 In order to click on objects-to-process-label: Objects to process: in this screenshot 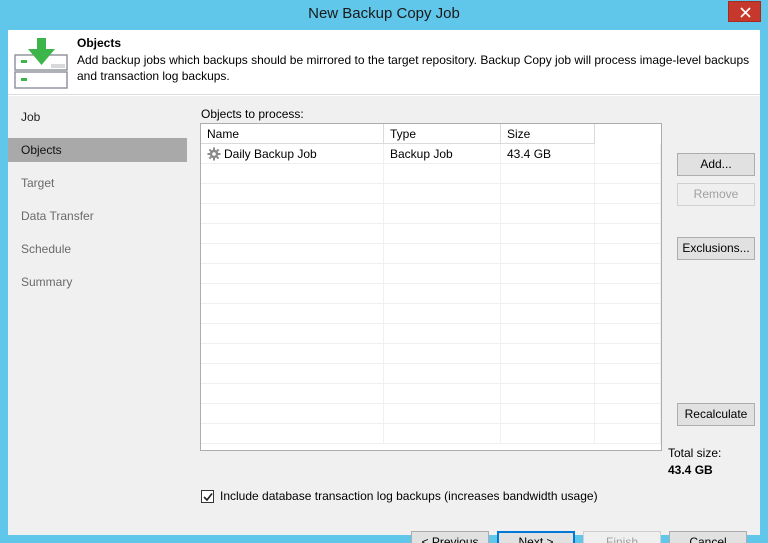, I will do `click(252, 114)`.